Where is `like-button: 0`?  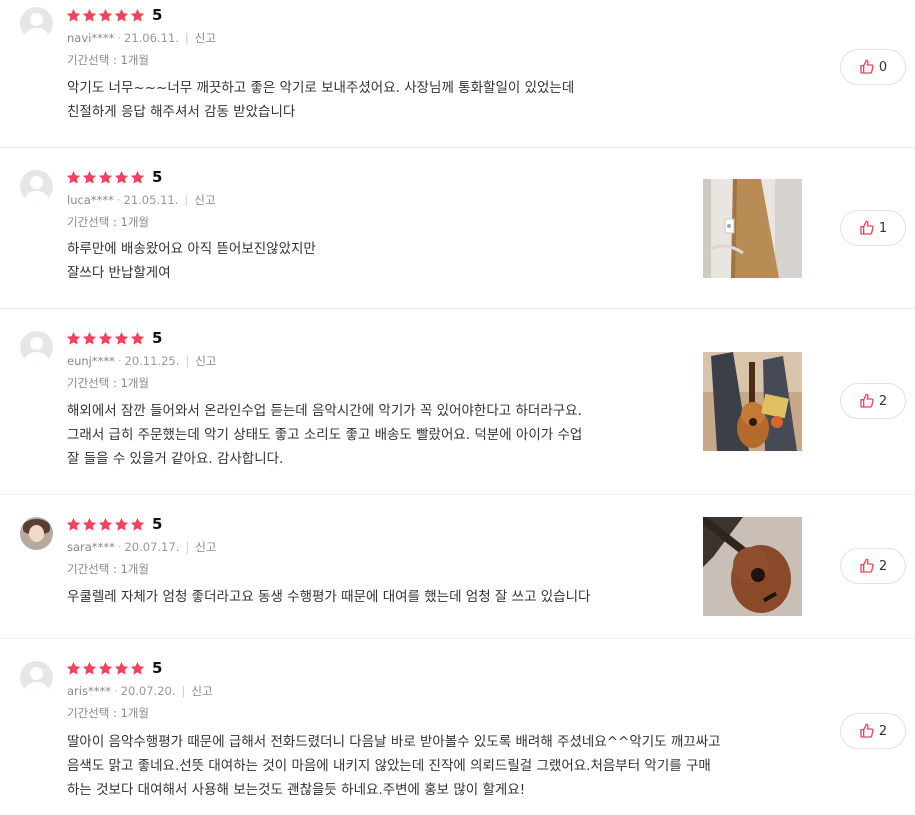 like-button: 0 is located at coordinates (873, 67).